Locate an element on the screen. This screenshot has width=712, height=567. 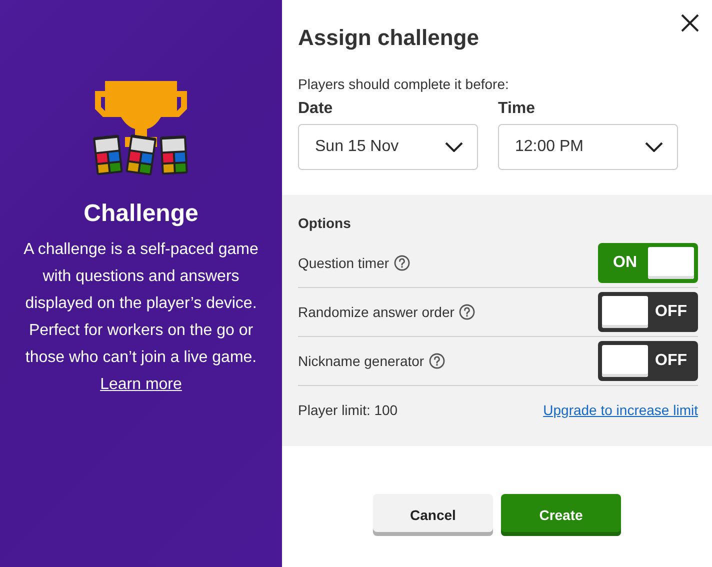
date-label: Date is located at coordinates (316, 109).